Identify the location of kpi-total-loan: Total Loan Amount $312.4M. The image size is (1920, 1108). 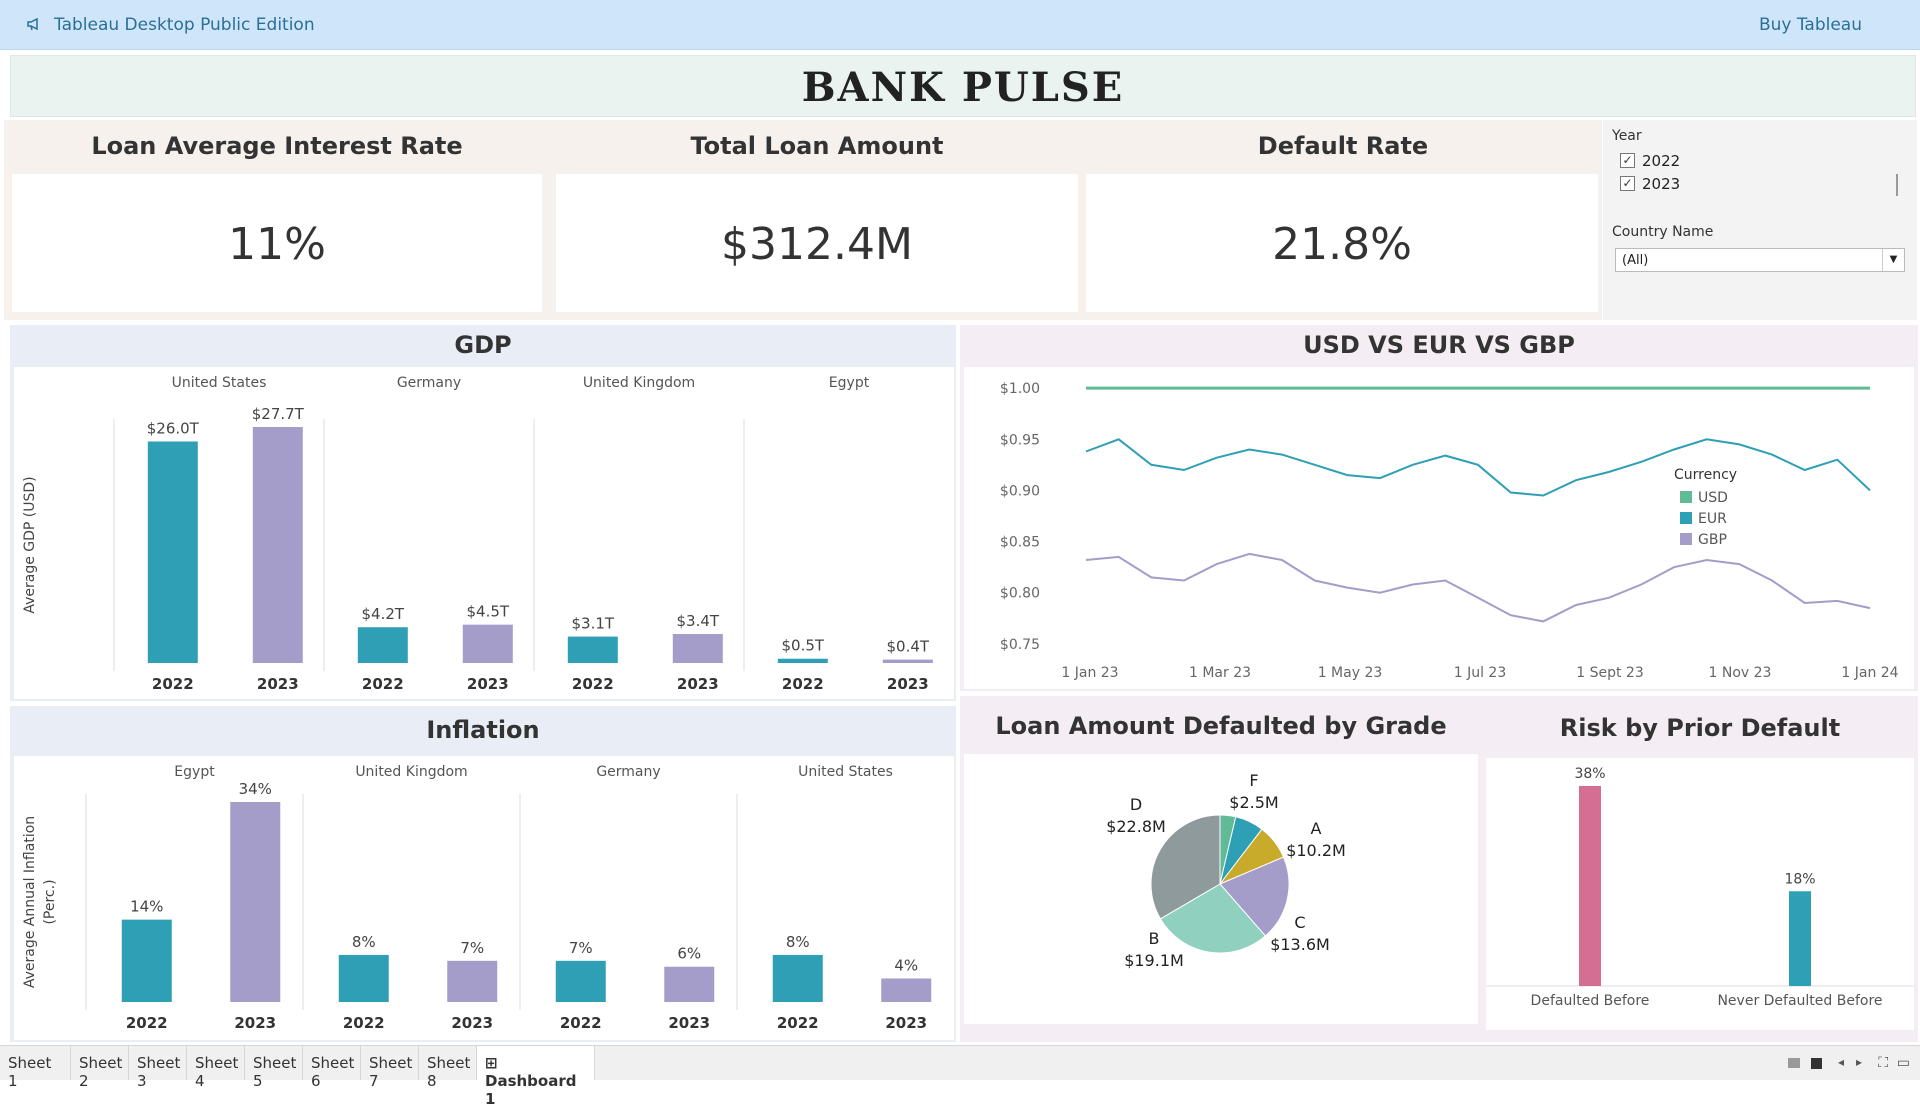
(817, 220).